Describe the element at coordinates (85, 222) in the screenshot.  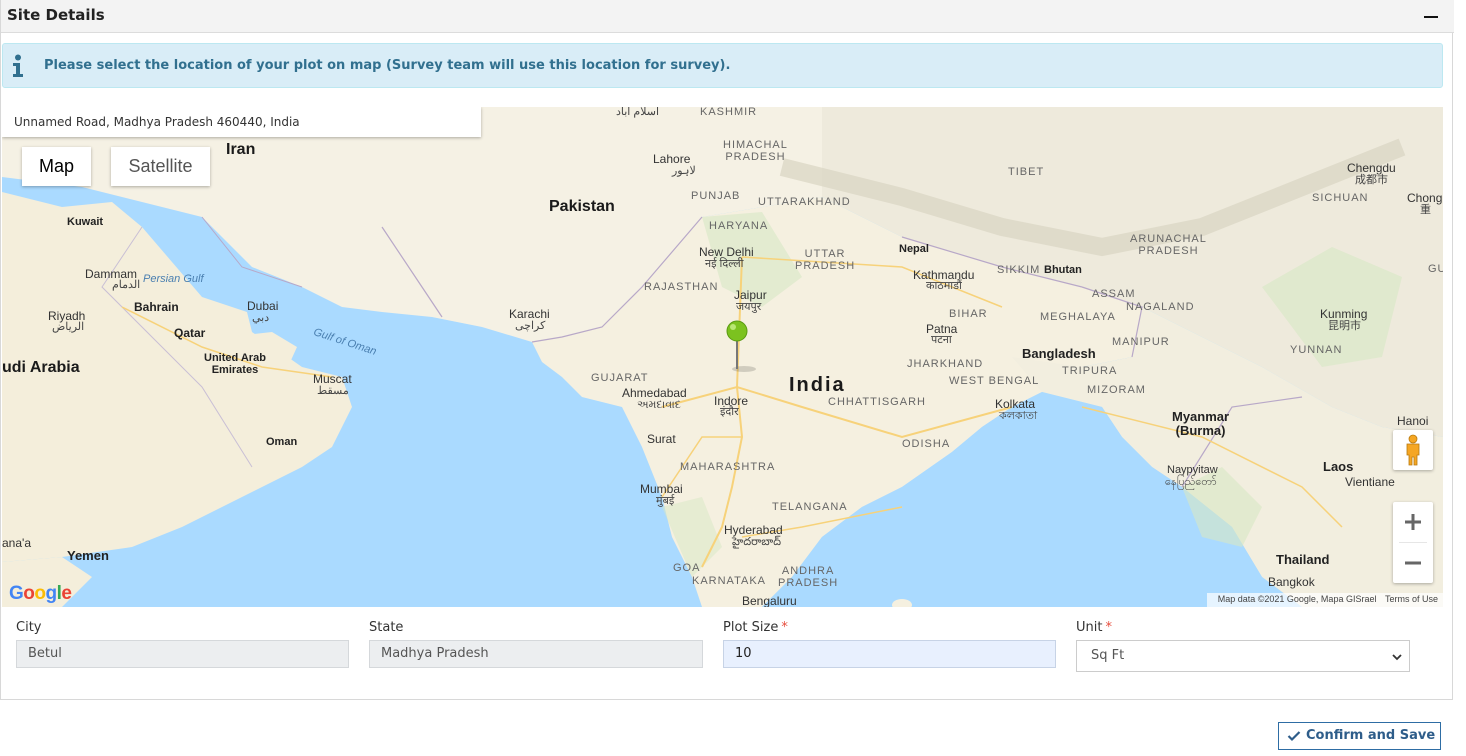
I see `map-label: Kuwait` at that location.